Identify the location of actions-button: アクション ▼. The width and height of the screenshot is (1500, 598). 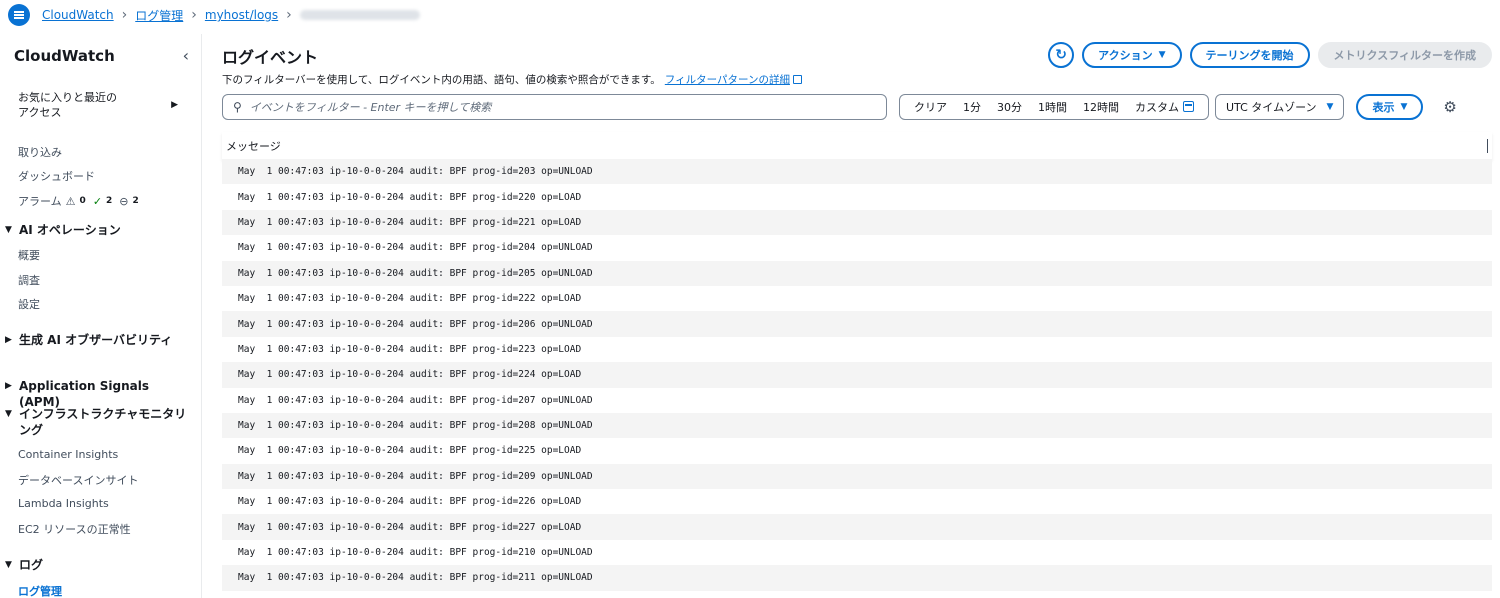
(1132, 55).